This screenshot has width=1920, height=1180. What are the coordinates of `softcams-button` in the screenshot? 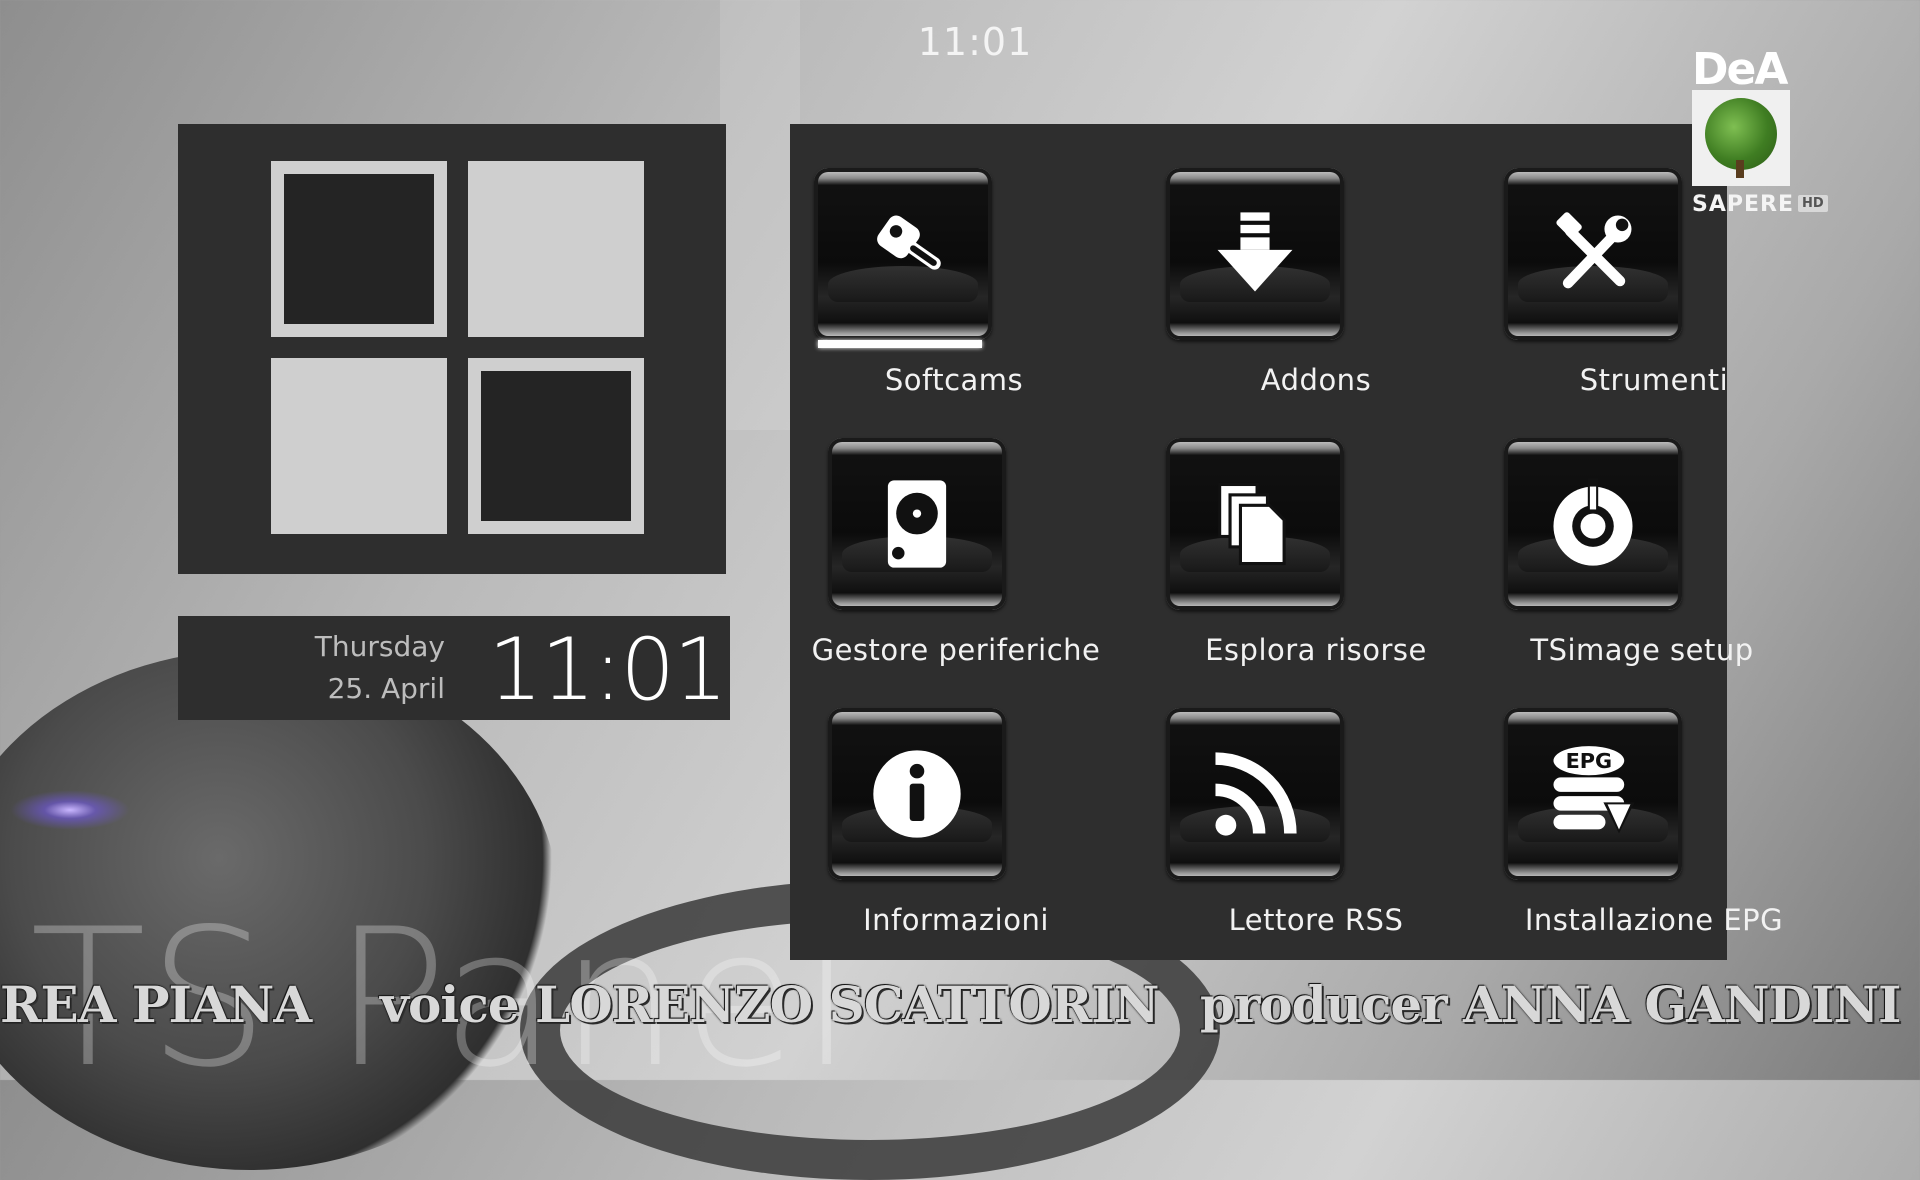 It's located at (903, 254).